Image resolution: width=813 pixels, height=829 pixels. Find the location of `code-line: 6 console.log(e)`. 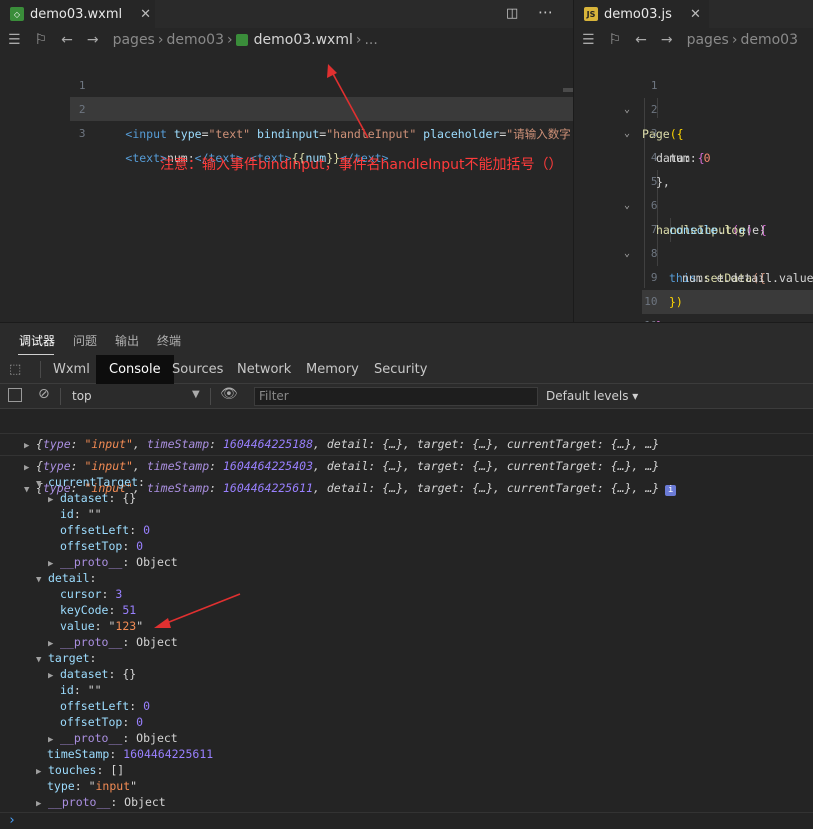

code-line: 6 console.log(e) is located at coordinates (693, 203).